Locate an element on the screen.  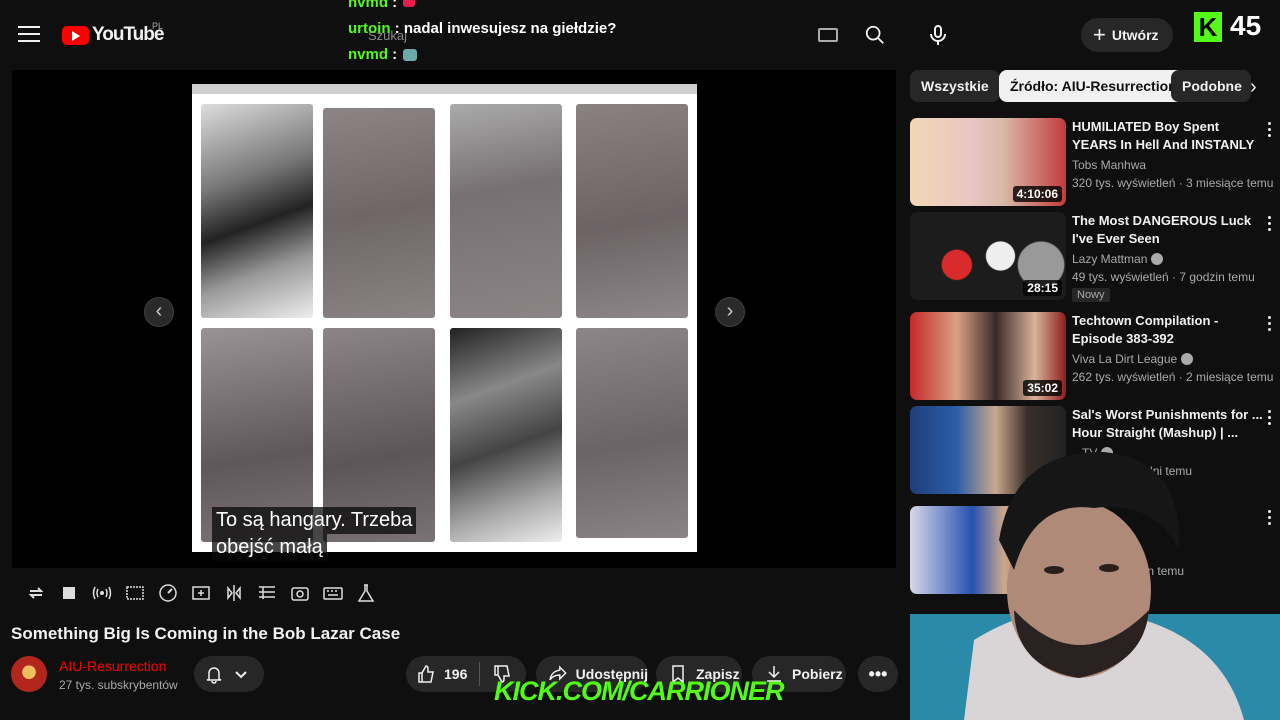
loop-icon is located at coordinates (36, 593).